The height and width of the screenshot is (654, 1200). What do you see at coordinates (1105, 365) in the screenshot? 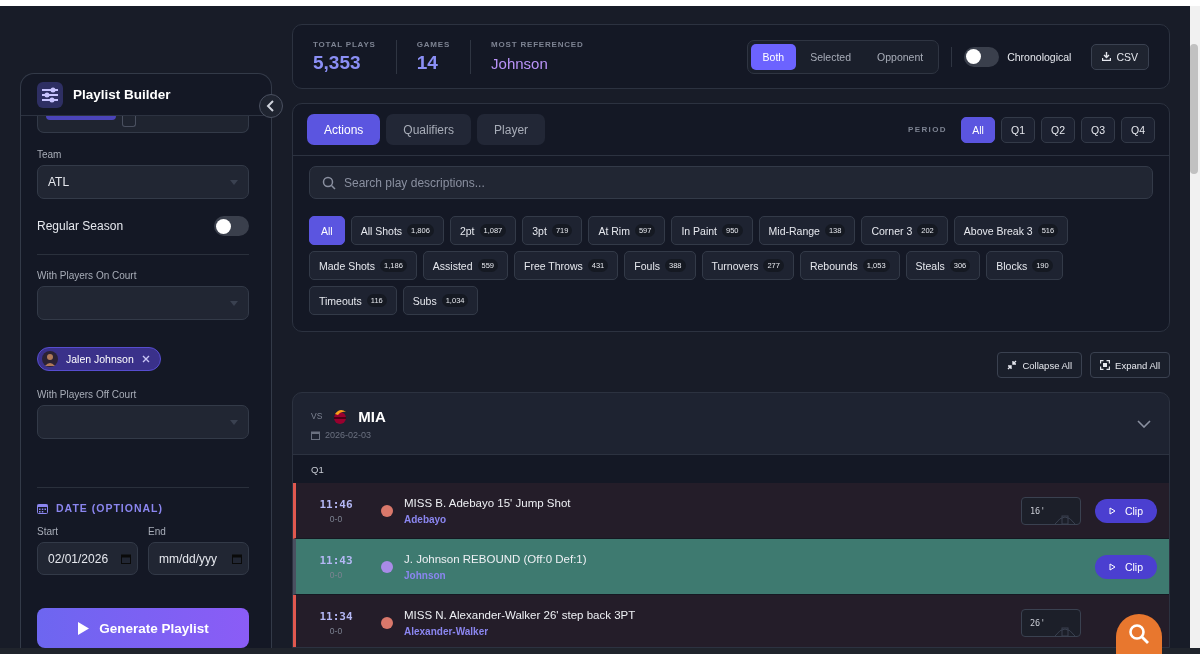
I see `expand-icon` at bounding box center [1105, 365].